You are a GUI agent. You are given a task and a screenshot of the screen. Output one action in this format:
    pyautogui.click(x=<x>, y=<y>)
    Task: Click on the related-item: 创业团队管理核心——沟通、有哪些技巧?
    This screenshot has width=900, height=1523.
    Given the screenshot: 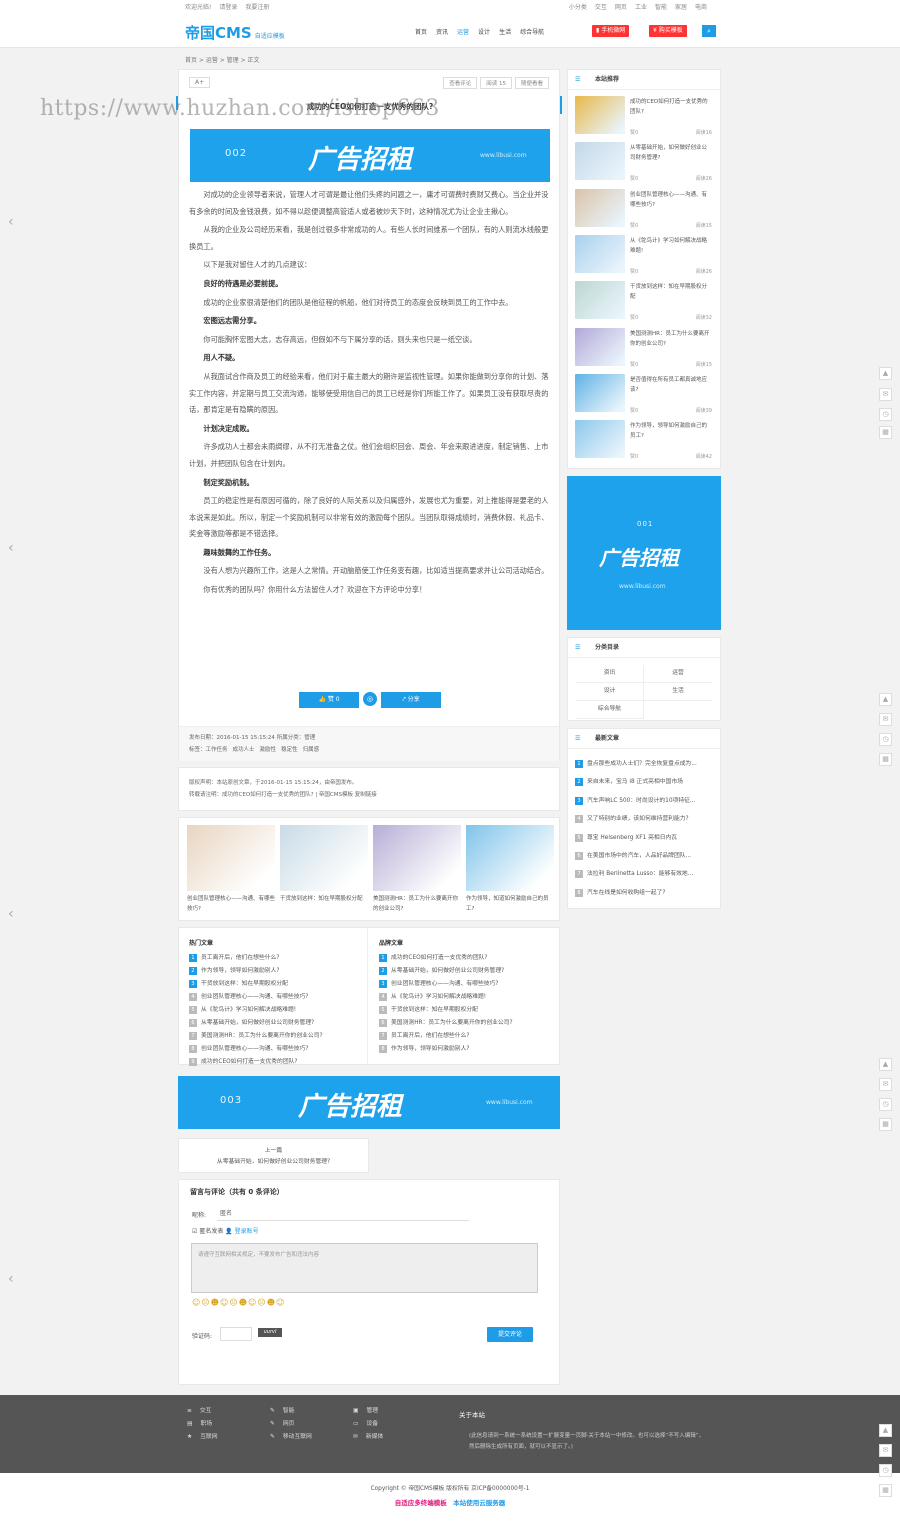 What is the action you would take?
    pyautogui.click(x=231, y=869)
    